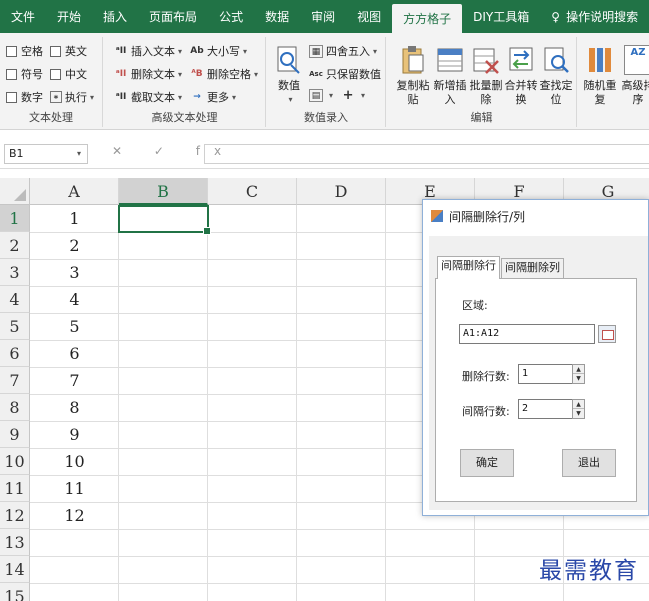 This screenshot has width=649, height=601. I want to click on copy-paste-button: 复制粘 贴, so click(413, 73).